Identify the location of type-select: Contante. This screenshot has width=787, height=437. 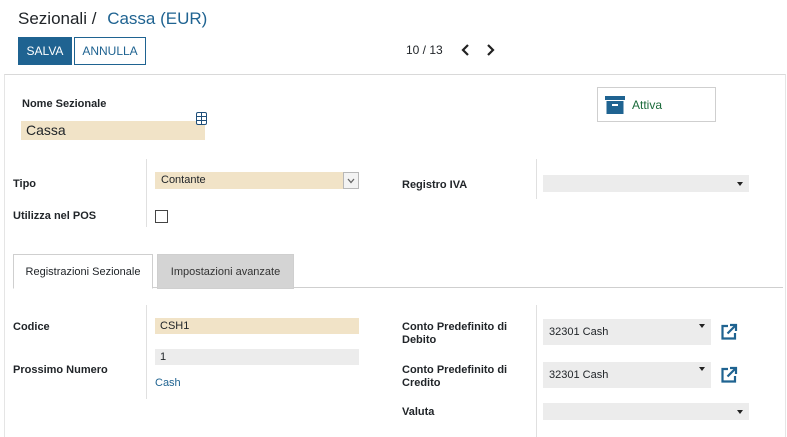
(257, 180).